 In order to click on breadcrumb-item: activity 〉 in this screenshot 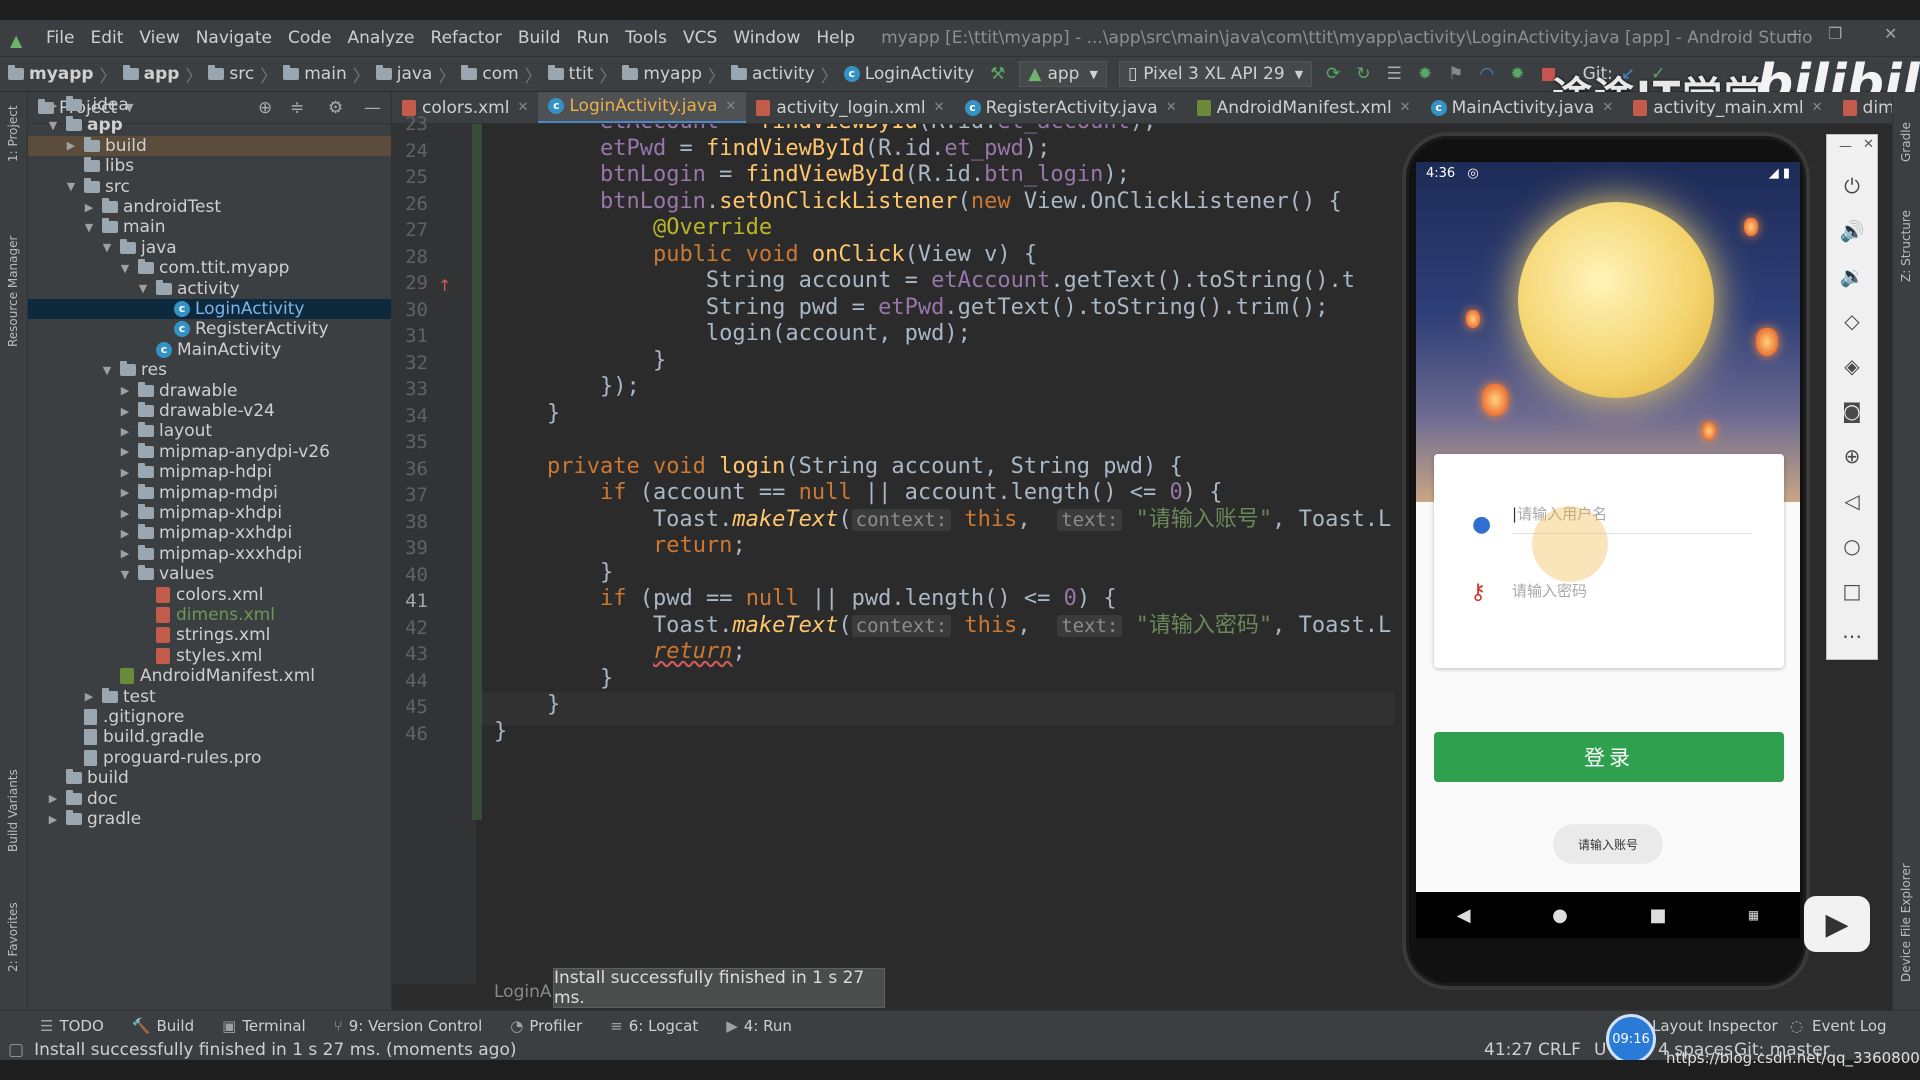, I will do `click(787, 74)`.